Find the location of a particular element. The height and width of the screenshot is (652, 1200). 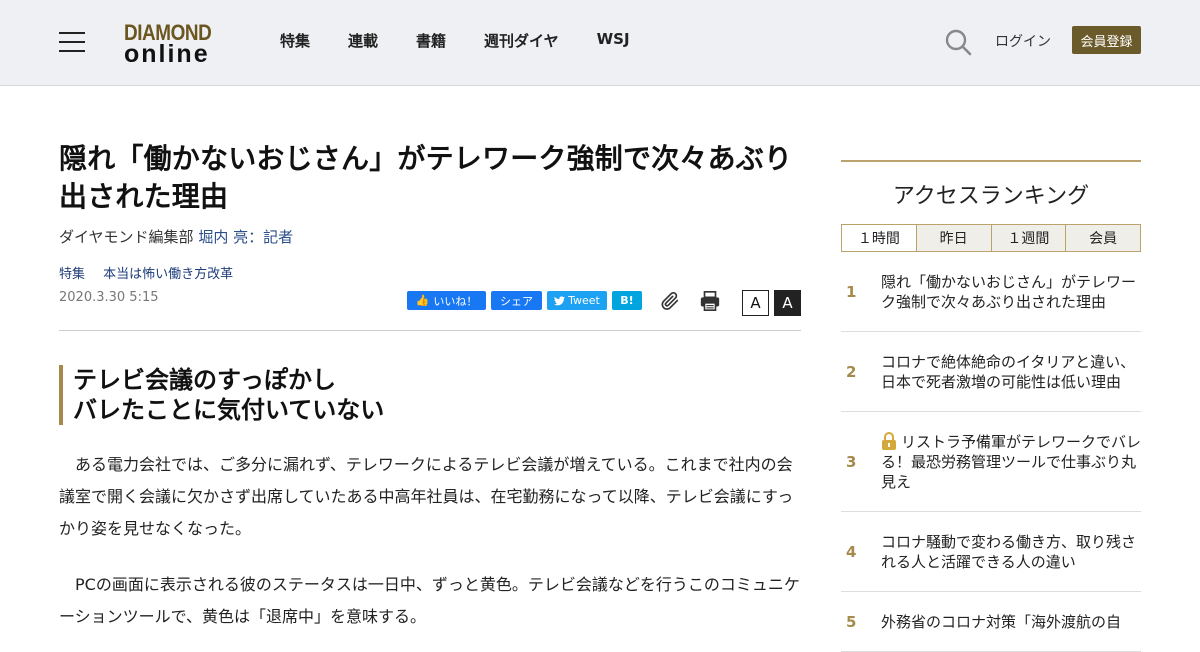

main-nav: 特集 連載 書籍 週刊ダイヤ WSJ is located at coordinates (474, 40).